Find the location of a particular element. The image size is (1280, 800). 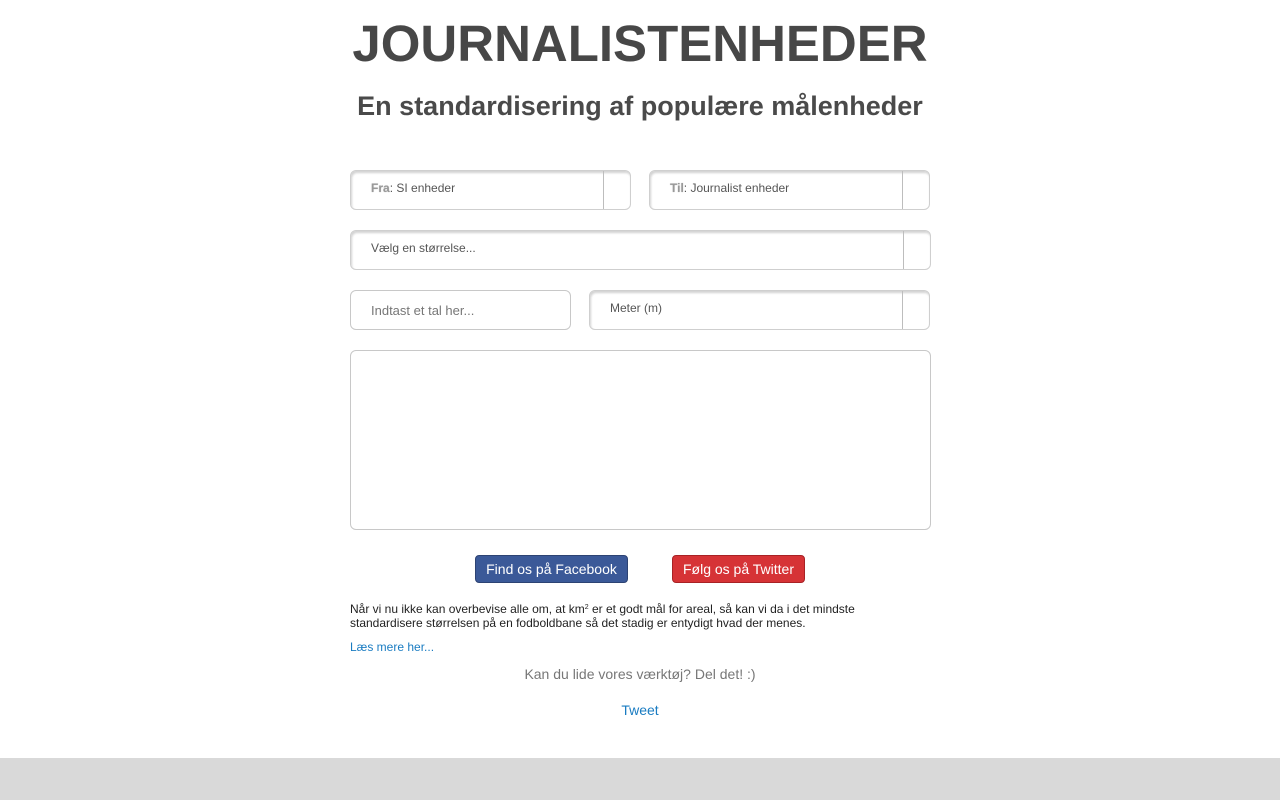

from-select-text: Fra: SI enheder is located at coordinates (413, 188).